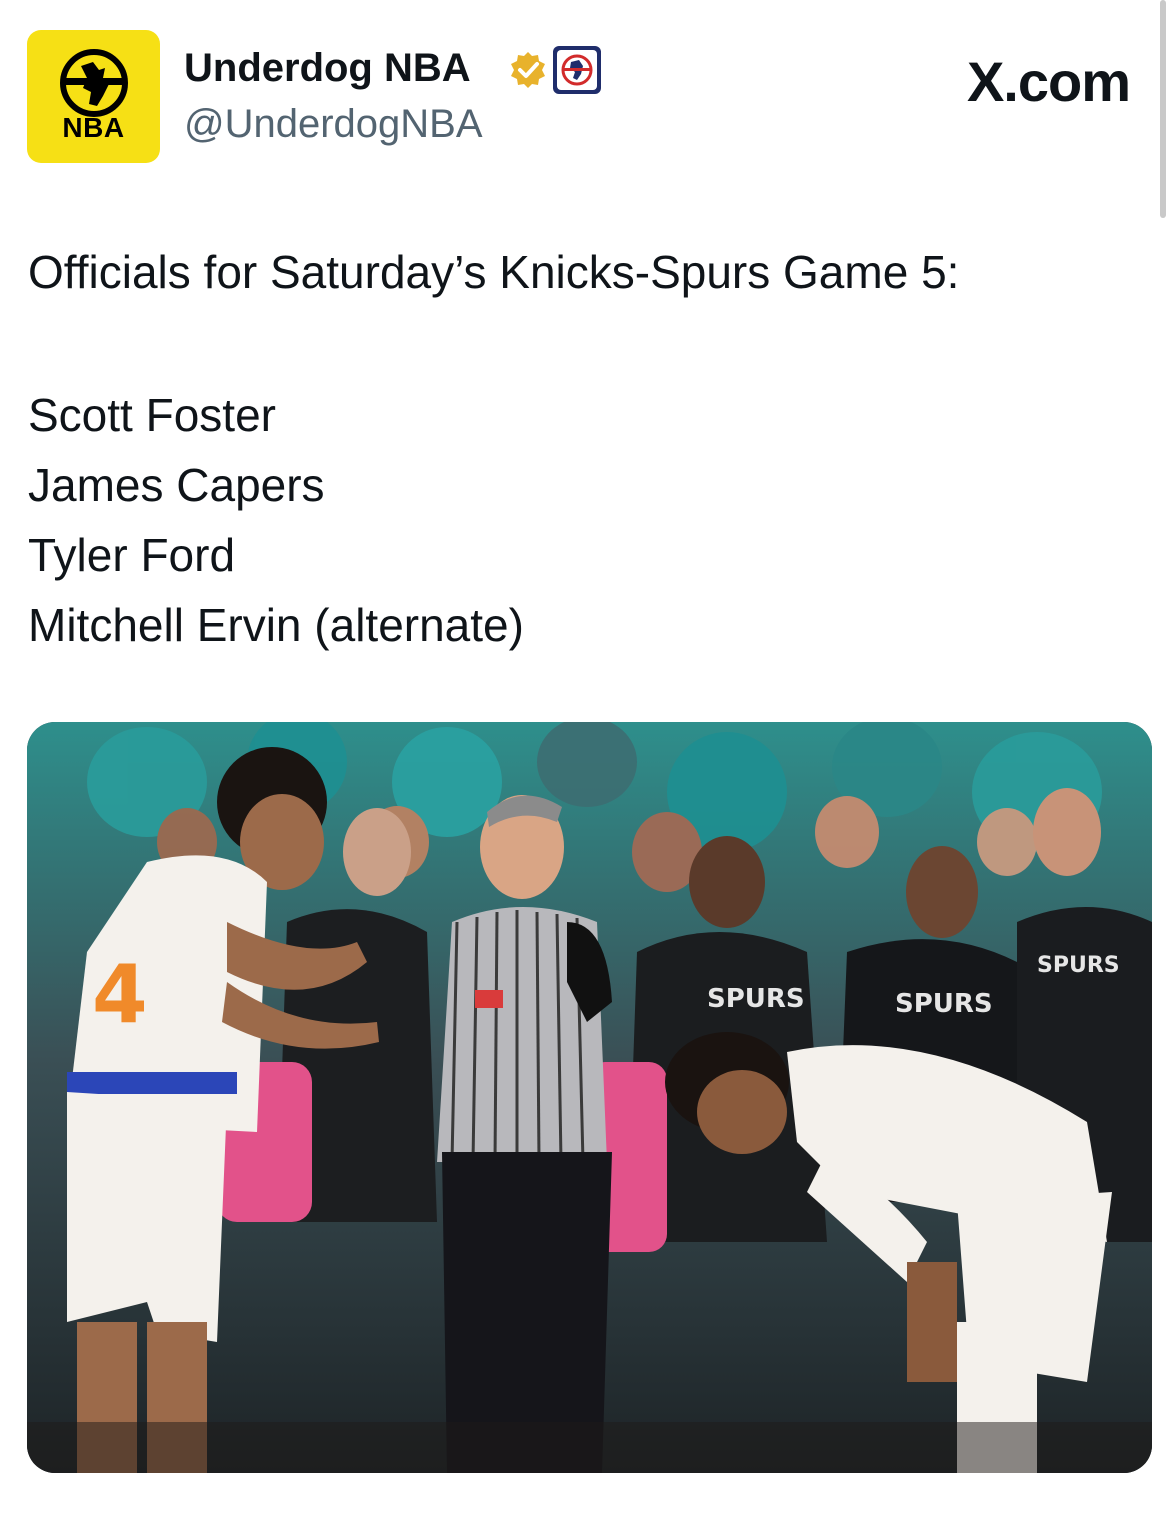 This screenshot has height=1526, width=1166. What do you see at coordinates (1078, 965) in the screenshot?
I see `jersey-text-3: SPURS` at bounding box center [1078, 965].